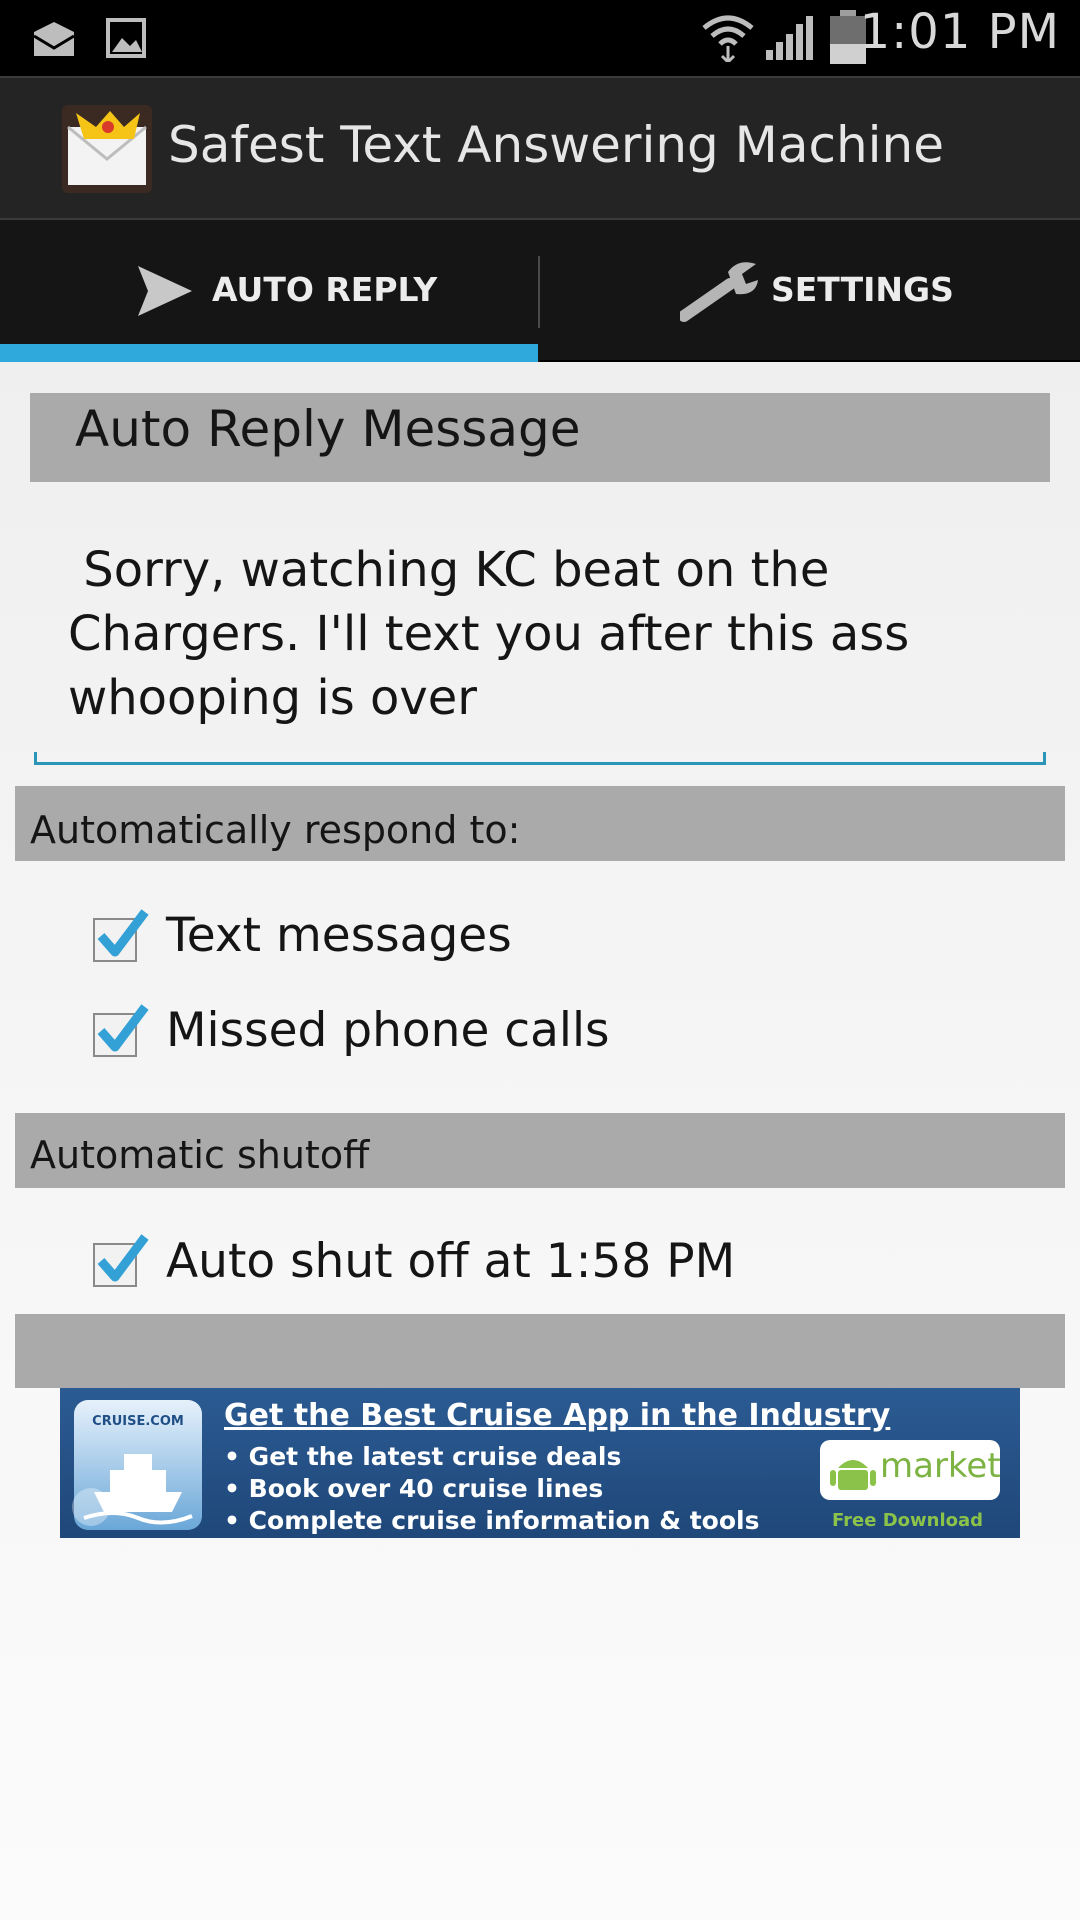  What do you see at coordinates (54, 40) in the screenshot?
I see `notification-mail-icon` at bounding box center [54, 40].